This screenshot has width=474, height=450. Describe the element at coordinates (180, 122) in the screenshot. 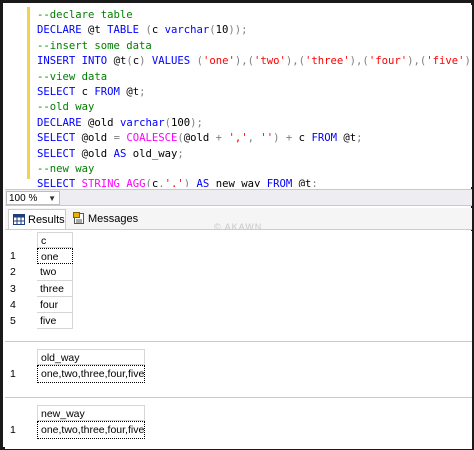

I see `code-token: 100` at that location.